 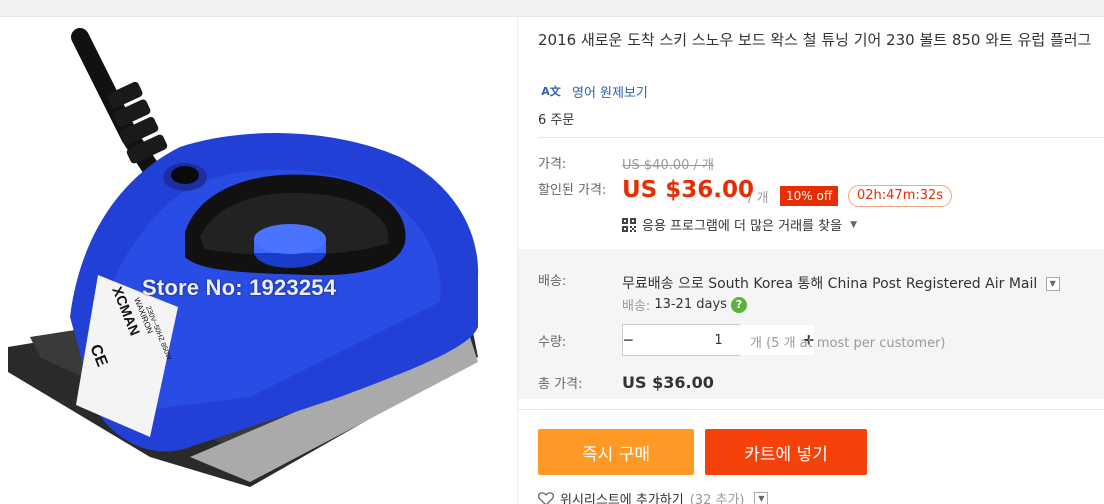 I want to click on countdown-timer: 02h:47m:32s, so click(x=900, y=196).